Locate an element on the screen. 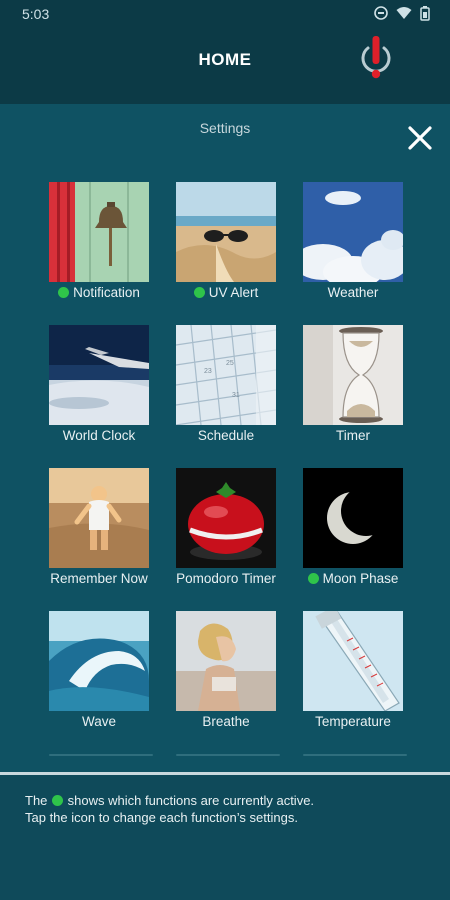 The width and height of the screenshot is (450, 900). tile-label: Notification is located at coordinates (99, 292).